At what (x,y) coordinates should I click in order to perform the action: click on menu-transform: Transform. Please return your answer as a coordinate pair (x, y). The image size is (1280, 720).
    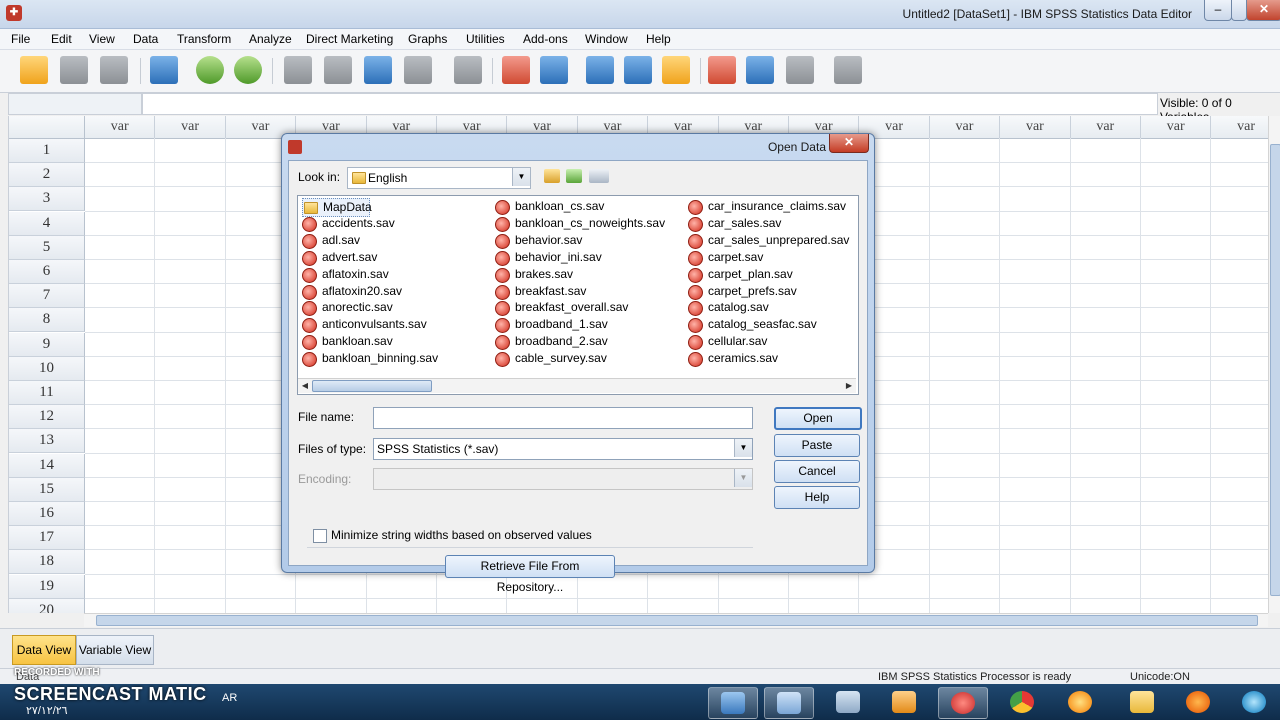
    Looking at the image, I should click on (204, 39).